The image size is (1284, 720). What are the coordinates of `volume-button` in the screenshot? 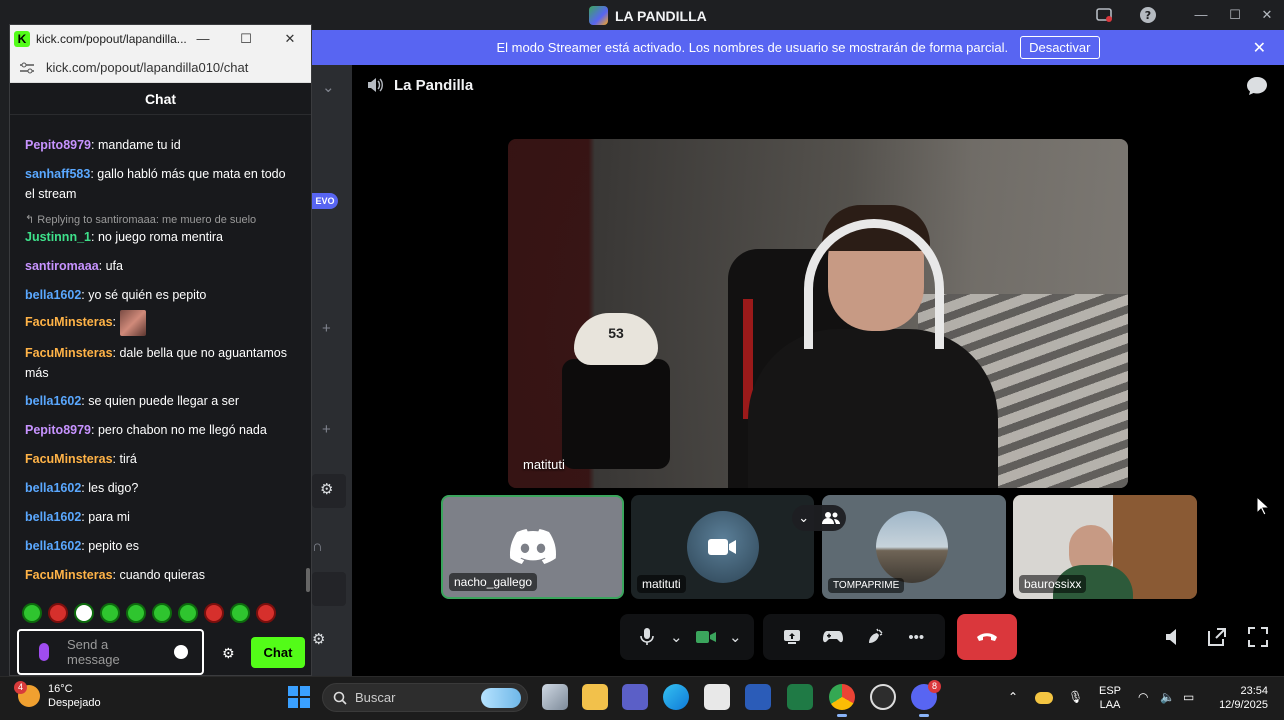 It's located at (1173, 637).